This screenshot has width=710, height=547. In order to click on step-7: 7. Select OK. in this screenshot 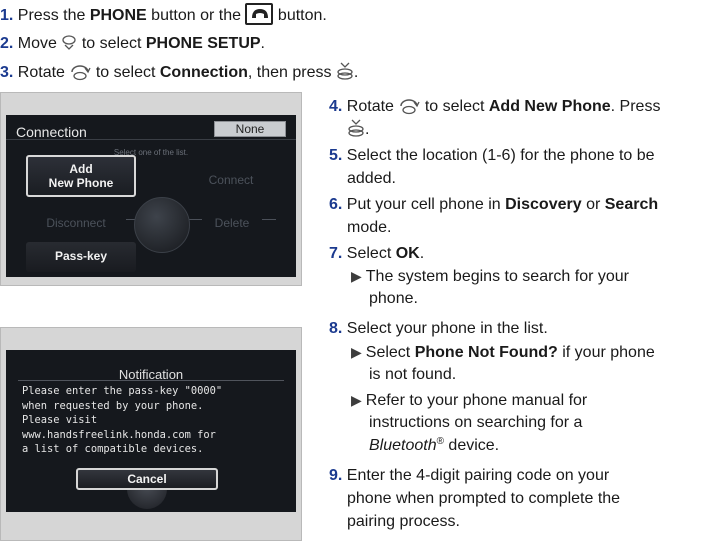, I will do `click(377, 253)`.